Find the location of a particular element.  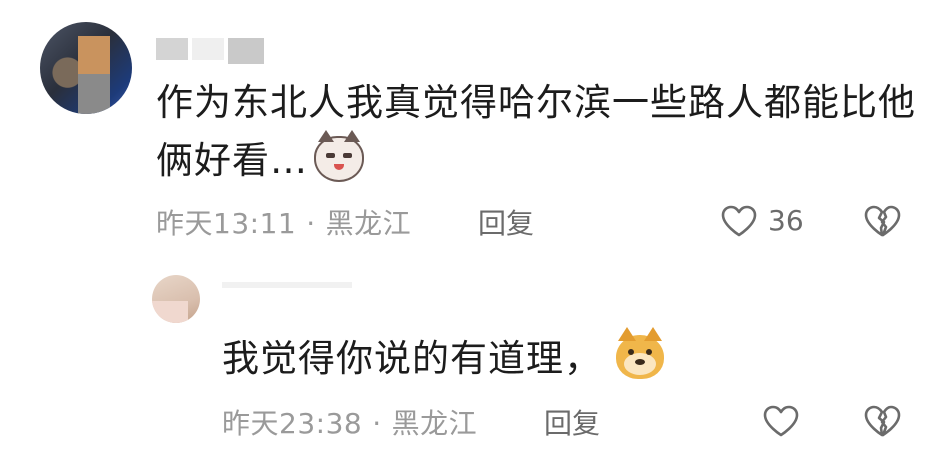

like-count: 36 is located at coordinates (786, 220).